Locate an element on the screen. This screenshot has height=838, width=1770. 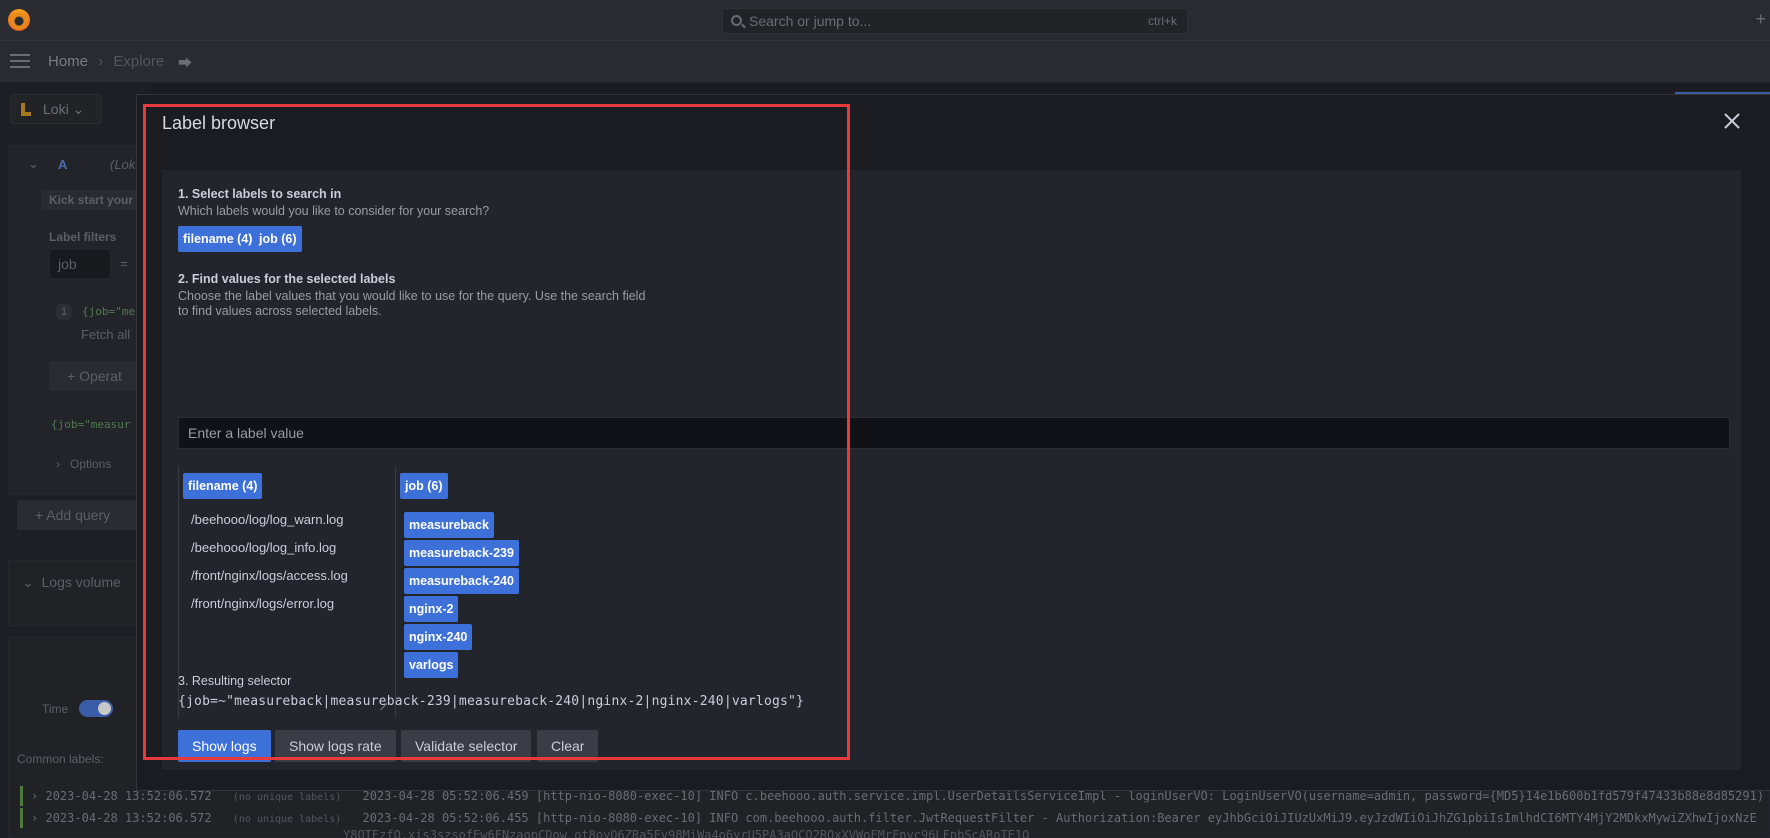
breadcrumb-home: Home is located at coordinates (68, 61).